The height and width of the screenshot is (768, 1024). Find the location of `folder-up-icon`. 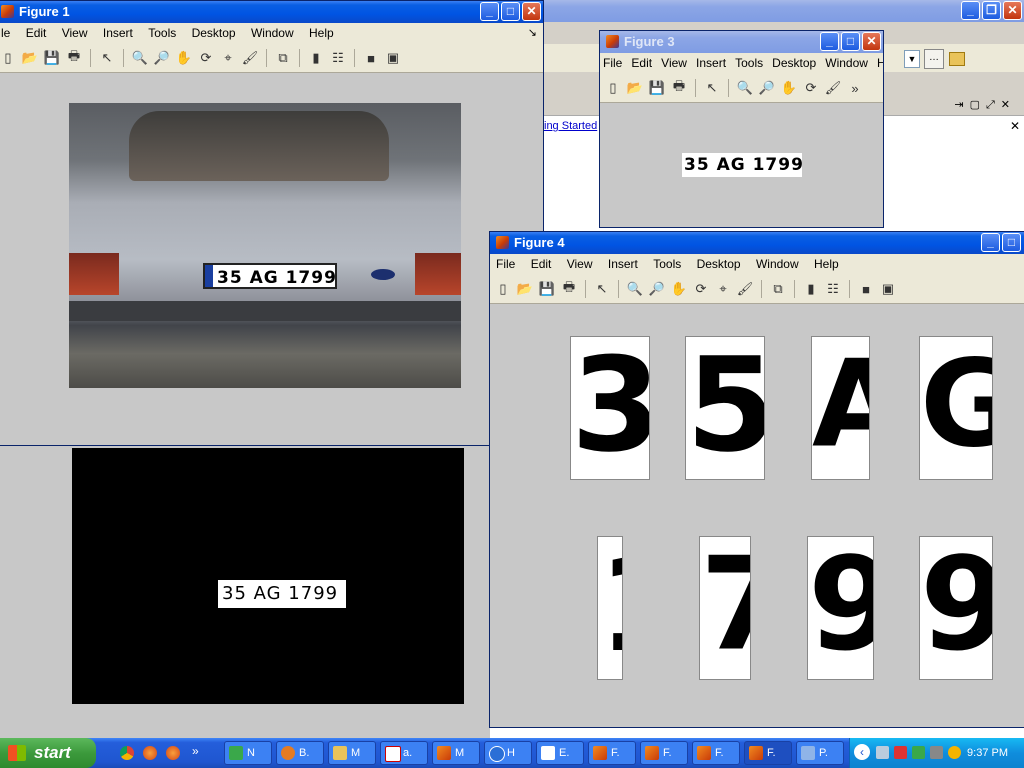

folder-up-icon is located at coordinates (957, 59).